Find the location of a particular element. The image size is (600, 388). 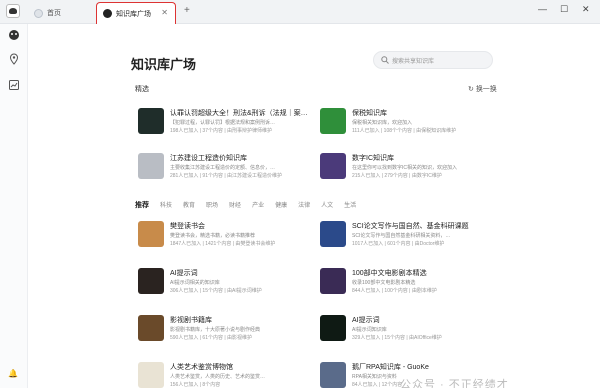

window-close-icon: ✕ is located at coordinates (586, 9).